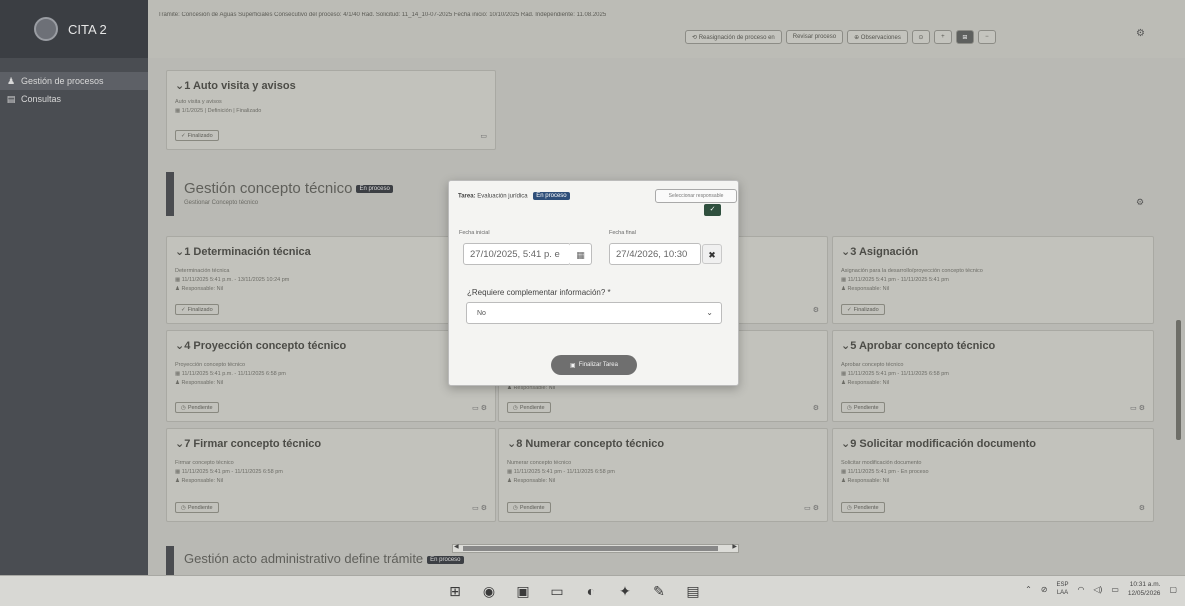  I want to click on card-dates: ▦ 11/11/2025 5:41 pm - En proceso, so click(885, 472).